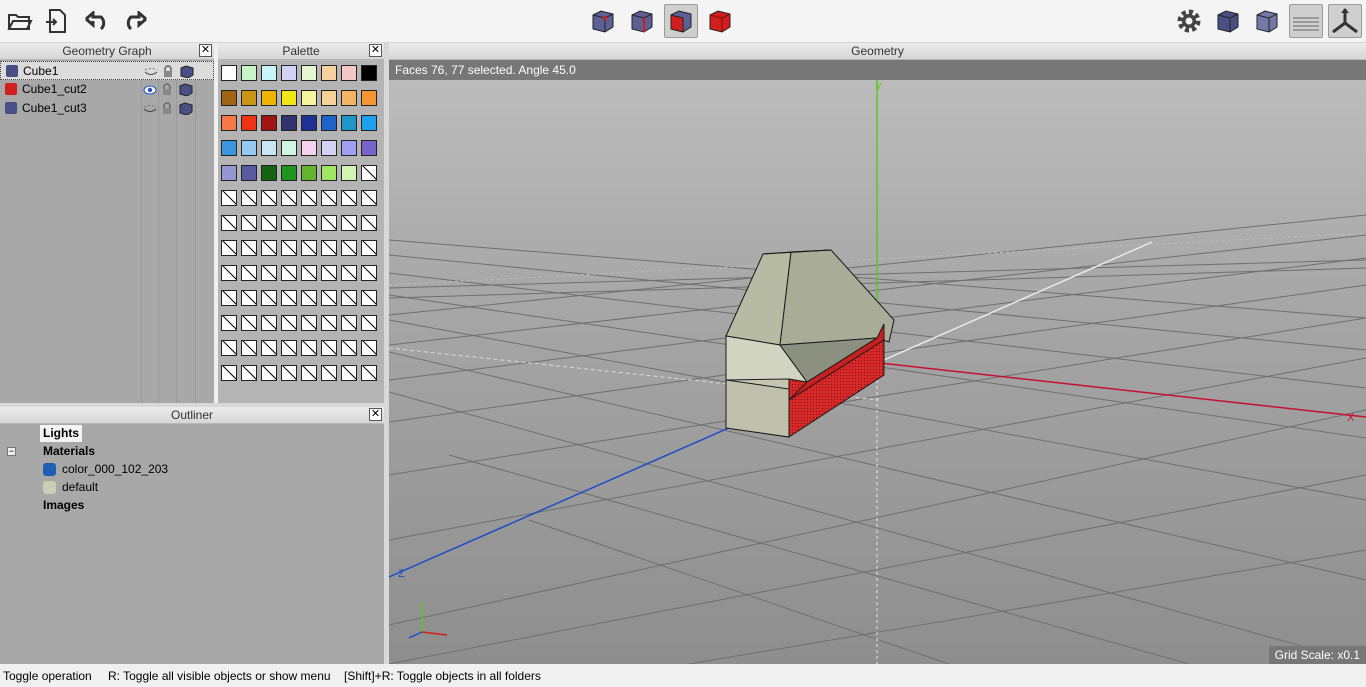 This screenshot has height=687, width=1366. What do you see at coordinates (20, 21) in the screenshot?
I see `open-folder-icon` at bounding box center [20, 21].